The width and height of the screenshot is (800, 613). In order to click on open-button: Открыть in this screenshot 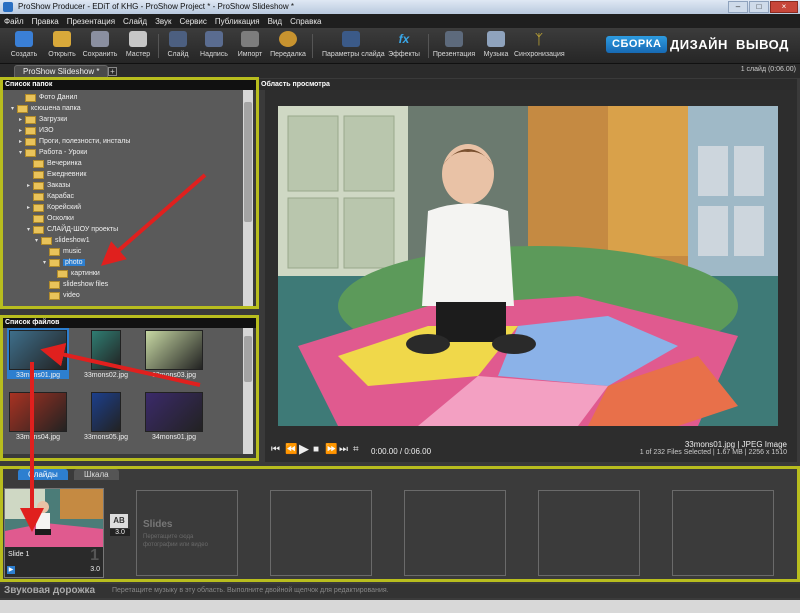, I will do `click(62, 46)`.